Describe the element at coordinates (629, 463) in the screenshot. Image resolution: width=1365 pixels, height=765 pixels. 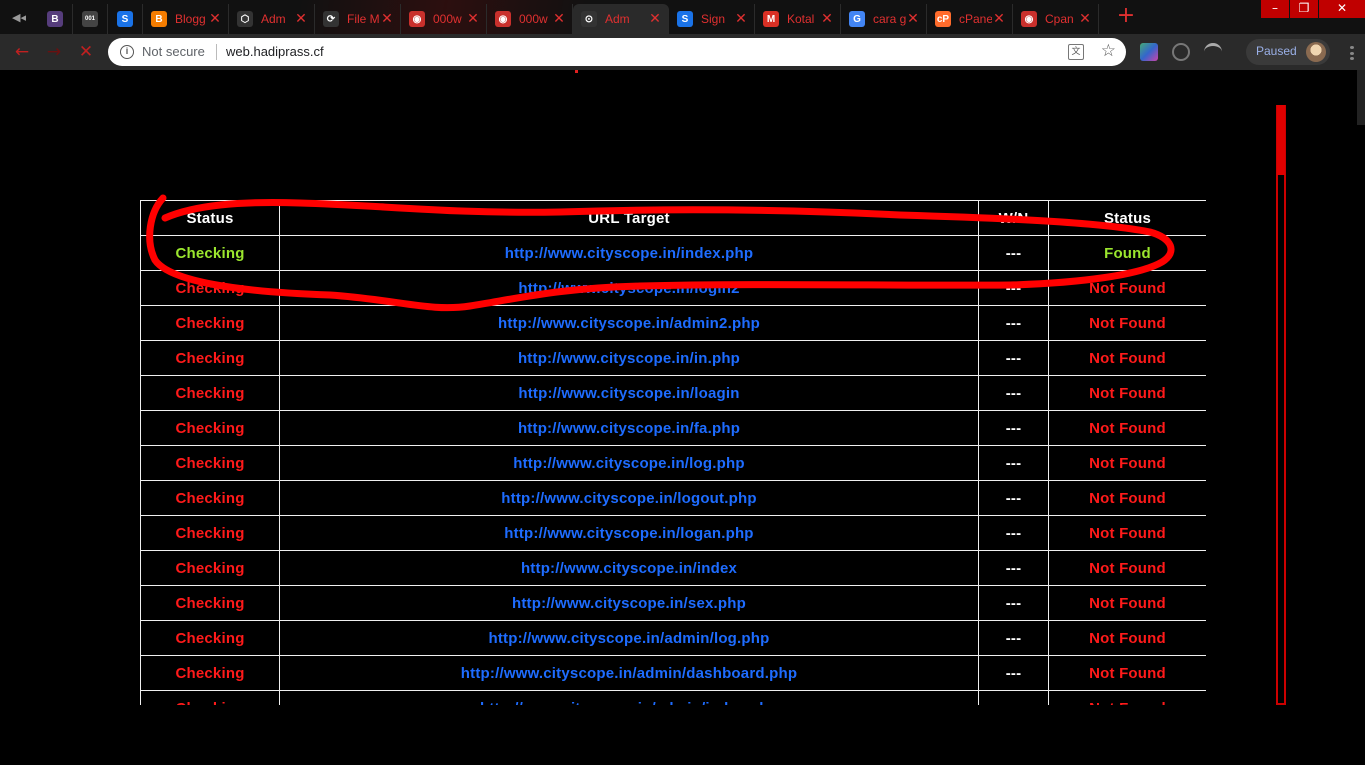
I see `row-url-link: http://www.cityscope.in/log.php` at that location.